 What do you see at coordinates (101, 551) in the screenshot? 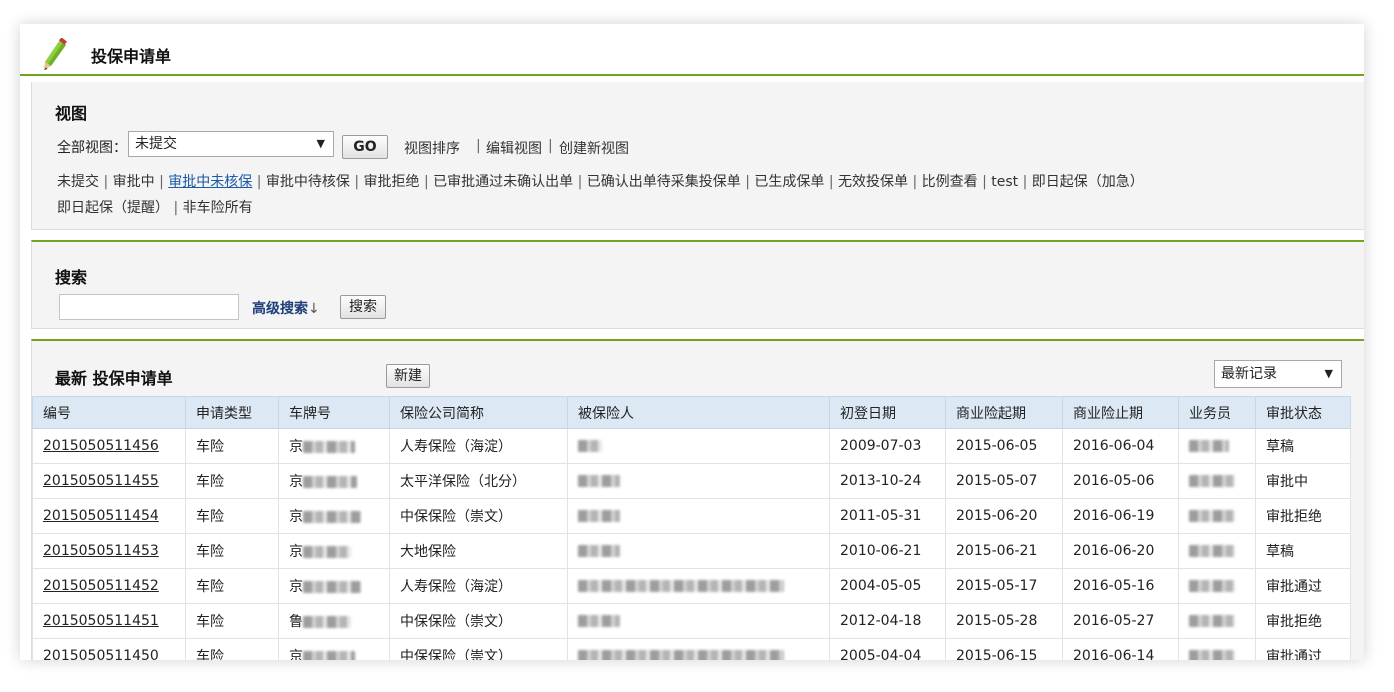
I see `record-id-link: 2015050511453` at bounding box center [101, 551].